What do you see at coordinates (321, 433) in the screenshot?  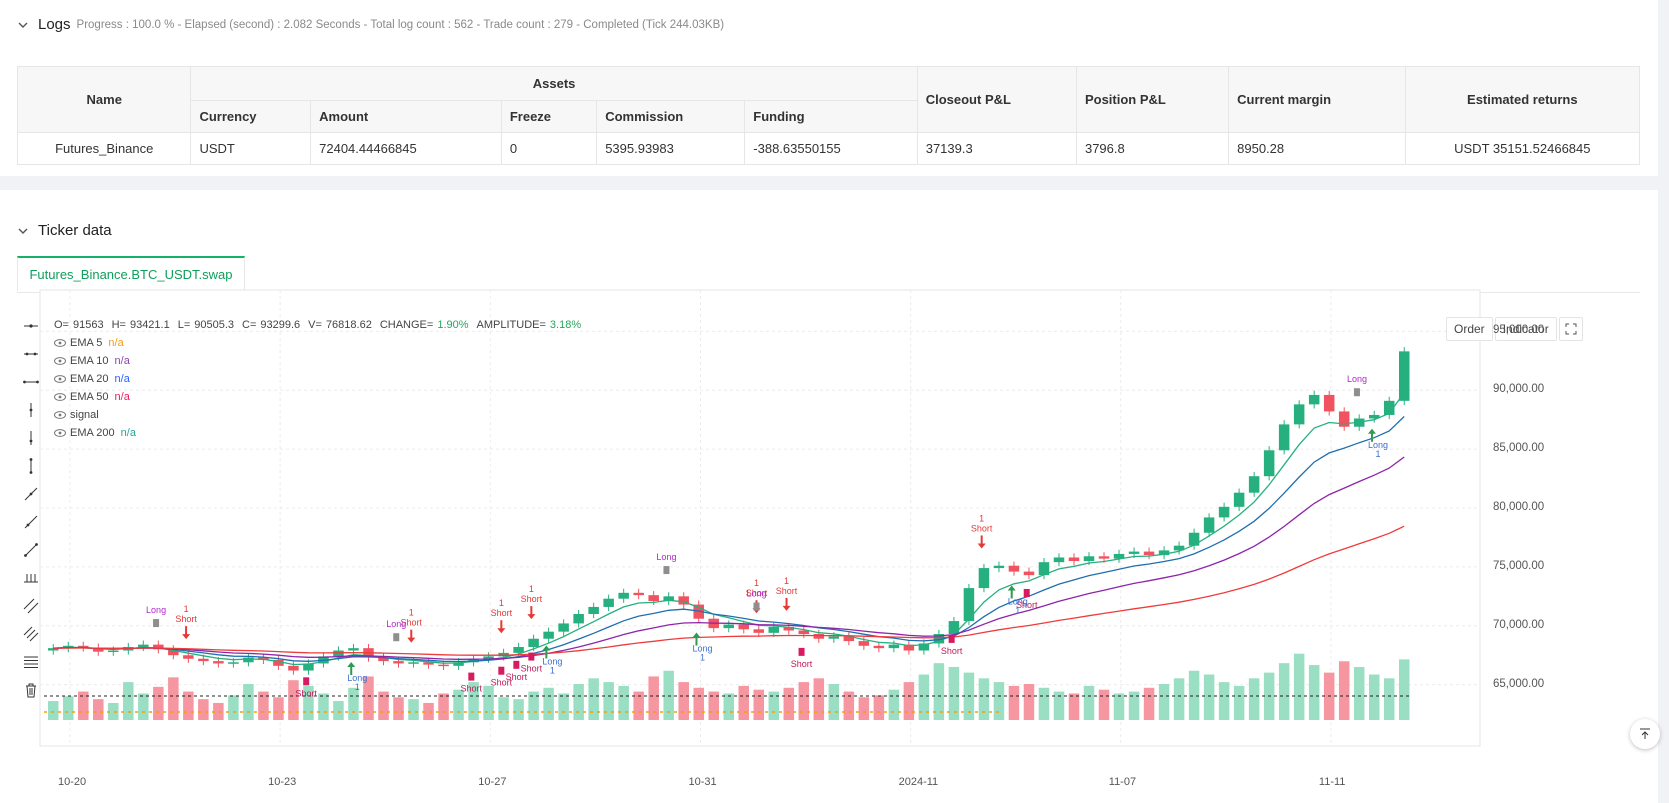 I see `legend-item-ema-200: EMA 200 n/a` at bounding box center [321, 433].